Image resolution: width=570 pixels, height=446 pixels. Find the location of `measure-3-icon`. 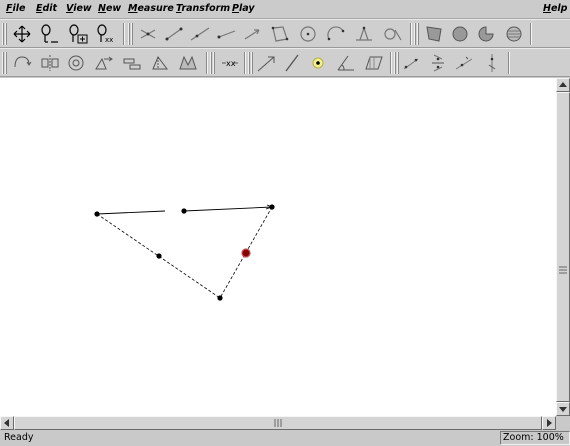

measure-3-icon is located at coordinates (464, 63).